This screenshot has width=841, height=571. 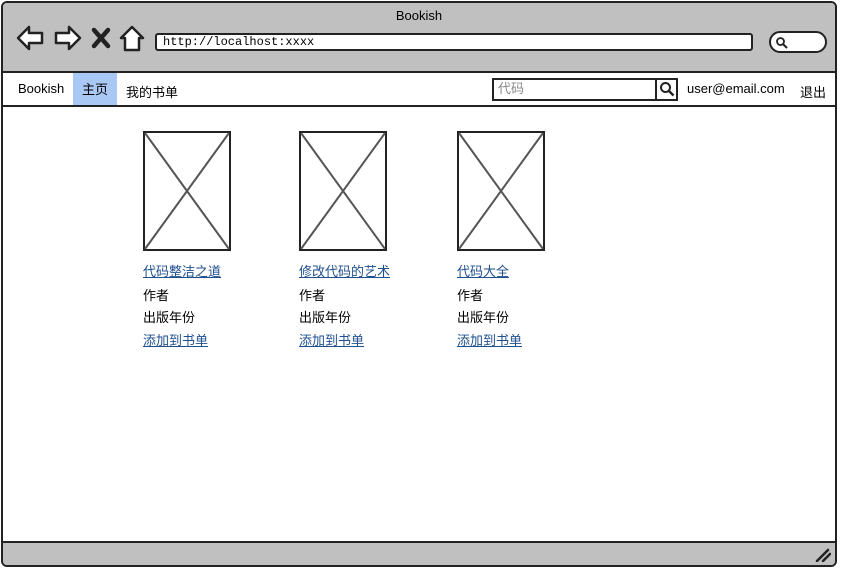 What do you see at coordinates (101, 38) in the screenshot?
I see `close-x-icon` at bounding box center [101, 38].